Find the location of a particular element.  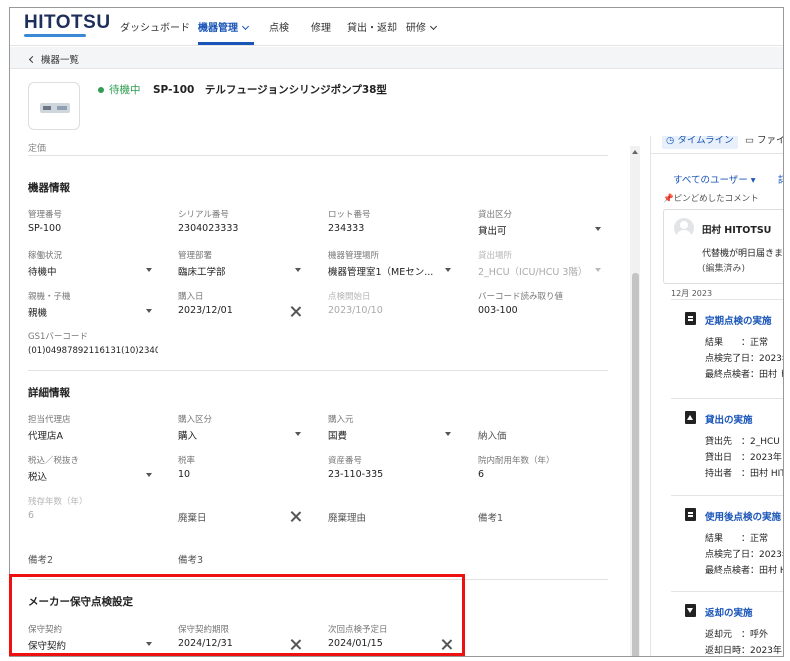

nav-lending-return: 貸出・返却 is located at coordinates (372, 26).